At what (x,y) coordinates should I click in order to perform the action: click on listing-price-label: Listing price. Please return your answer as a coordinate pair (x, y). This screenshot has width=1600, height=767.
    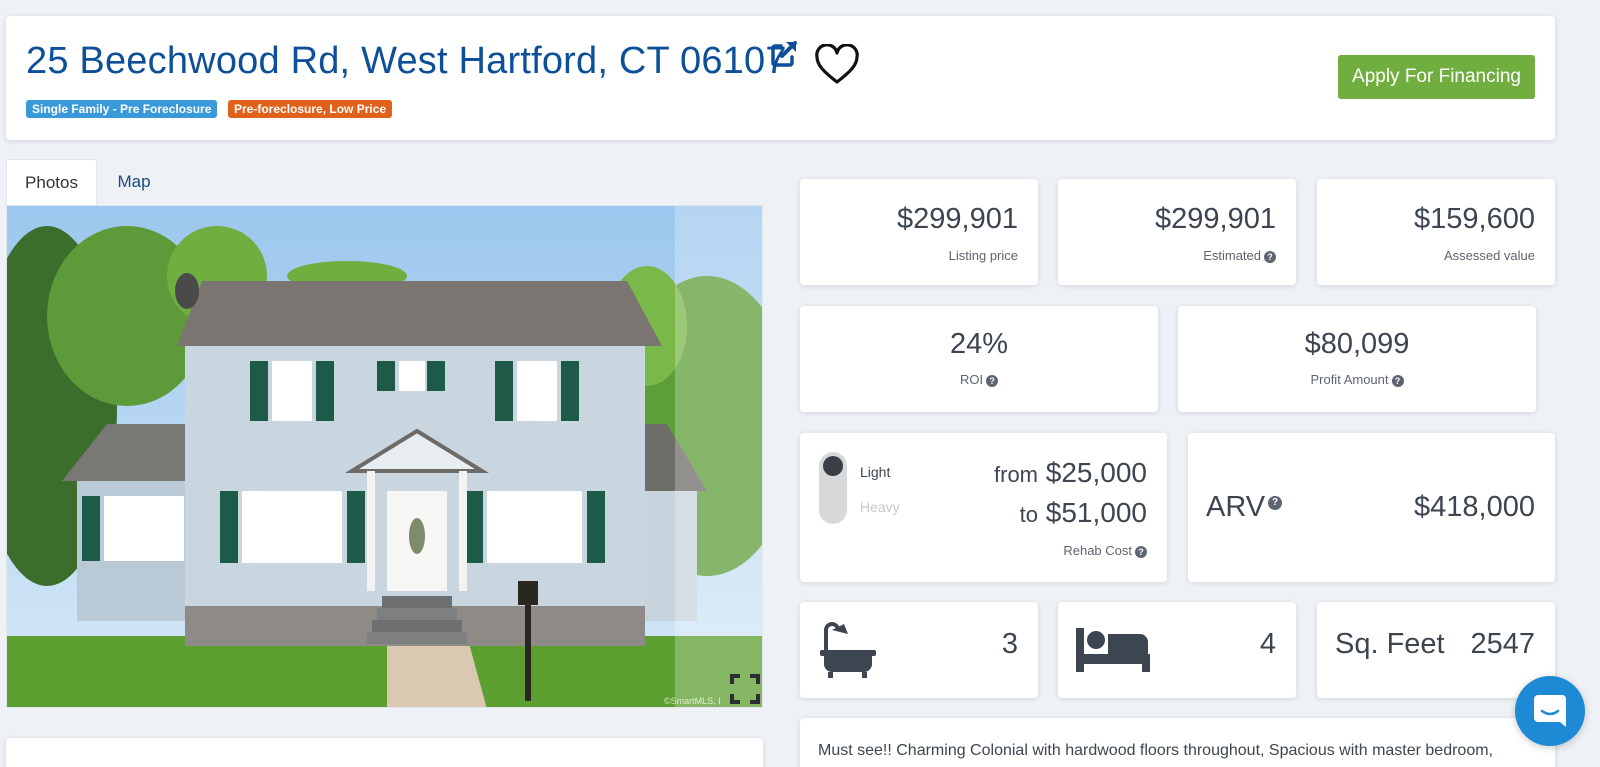
    Looking at the image, I should click on (983, 255).